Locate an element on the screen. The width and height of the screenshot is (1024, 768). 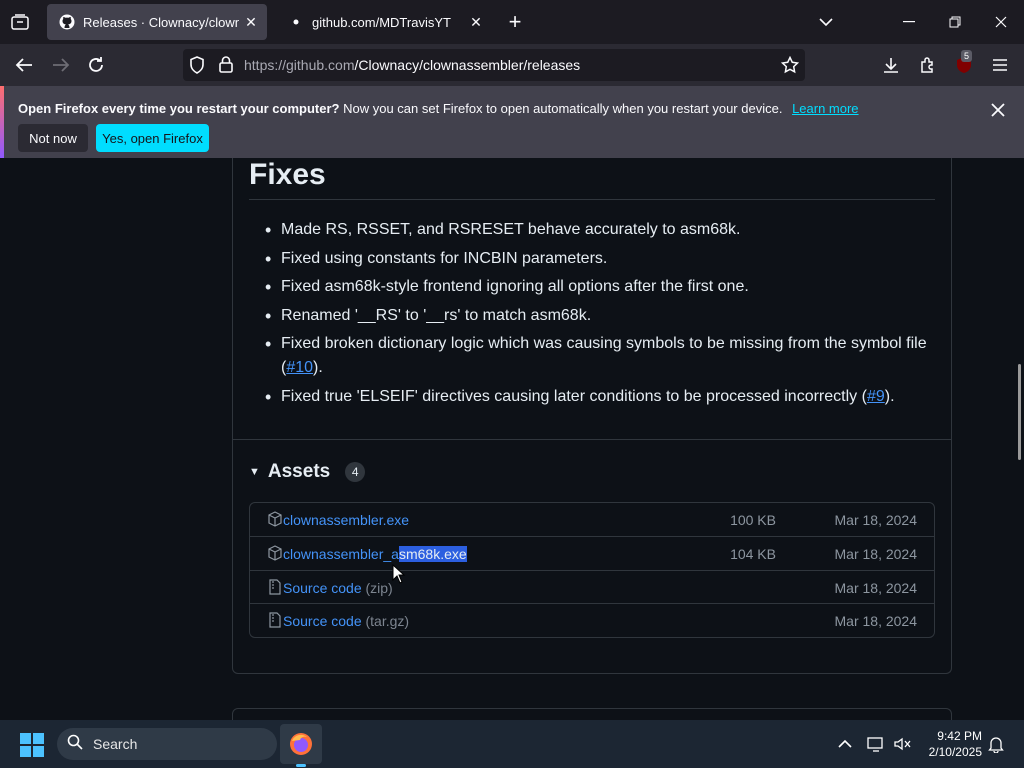
assets-toggle: ▼ Assets 4 is located at coordinates (307, 472).